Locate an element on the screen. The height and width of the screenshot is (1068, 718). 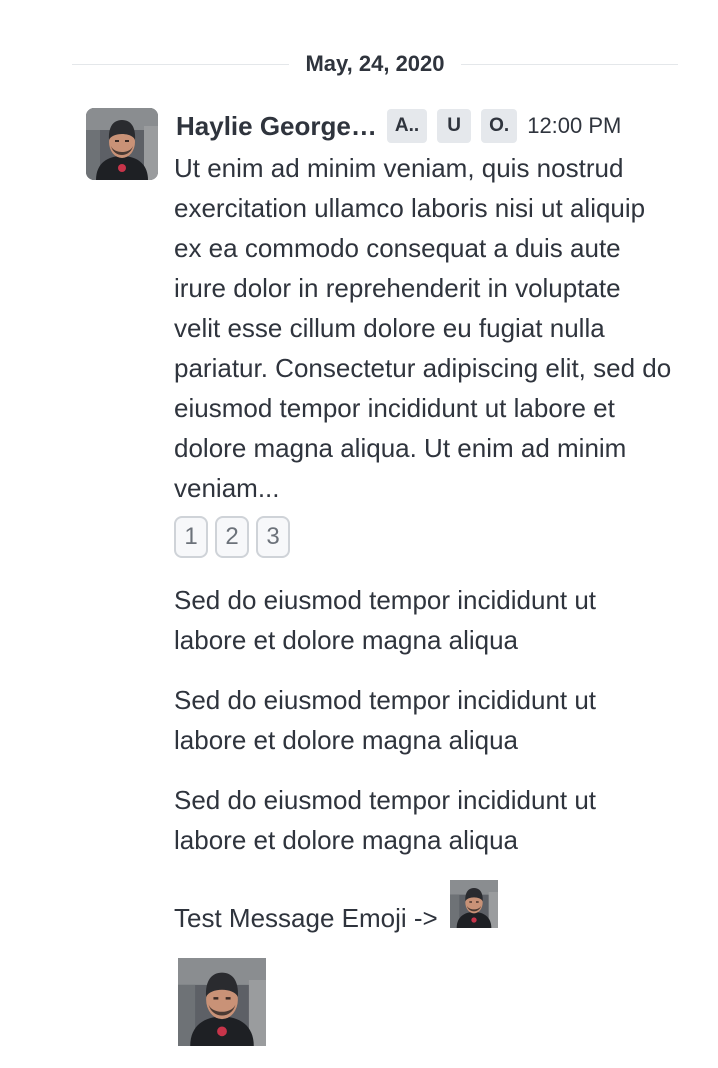
reaction-button: 1 is located at coordinates (191, 537).